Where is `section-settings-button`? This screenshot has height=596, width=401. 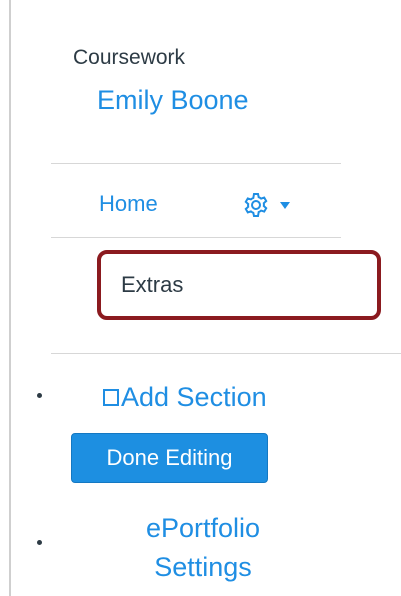
section-settings-button is located at coordinates (279, 205).